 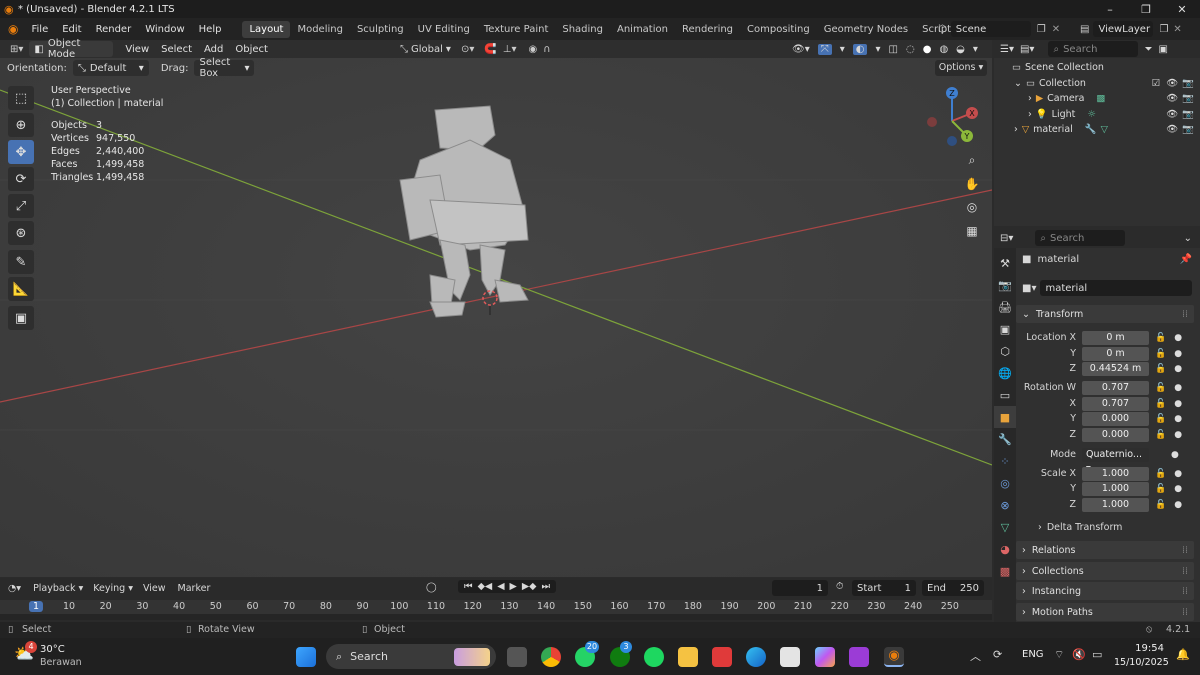 I want to click on rotation-w-field: 0.707, so click(x=1115, y=387).